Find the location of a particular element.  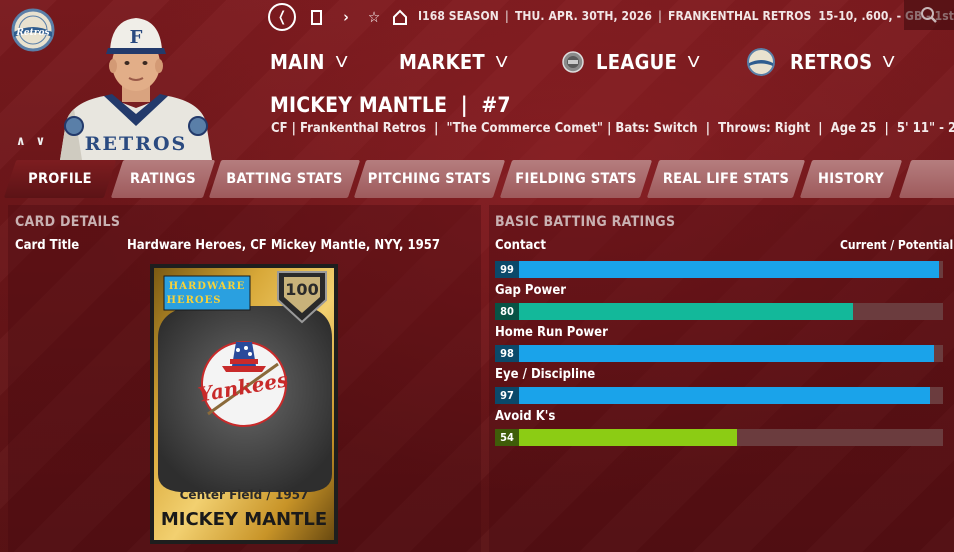

star-icon: ☆ is located at coordinates (374, 17).